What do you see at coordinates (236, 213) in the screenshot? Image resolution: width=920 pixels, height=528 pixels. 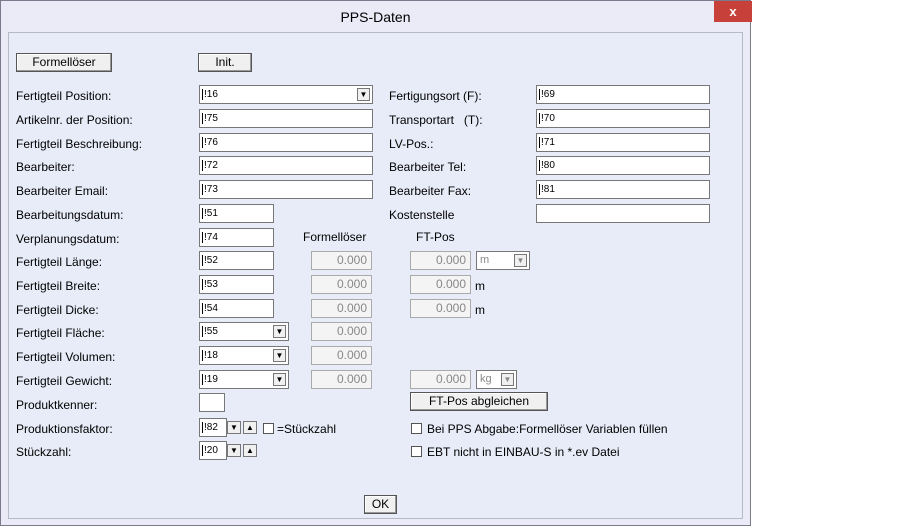 I see `bearbeitungsdatum-field: !51` at bounding box center [236, 213].